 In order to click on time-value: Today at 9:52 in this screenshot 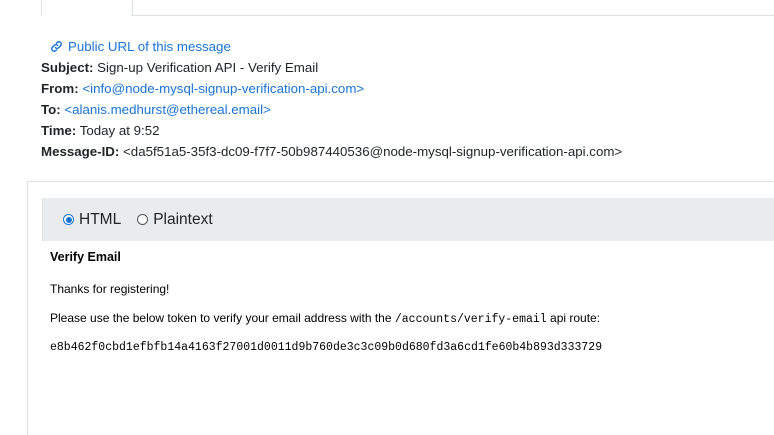, I will do `click(119, 130)`.